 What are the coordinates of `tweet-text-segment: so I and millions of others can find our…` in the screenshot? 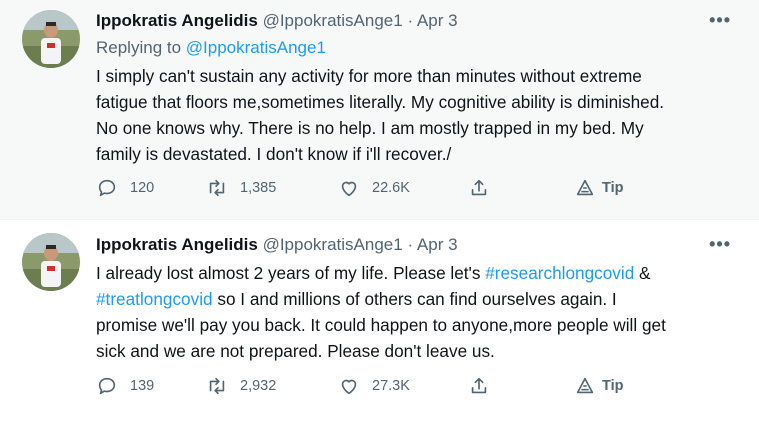 It's located at (414, 299).